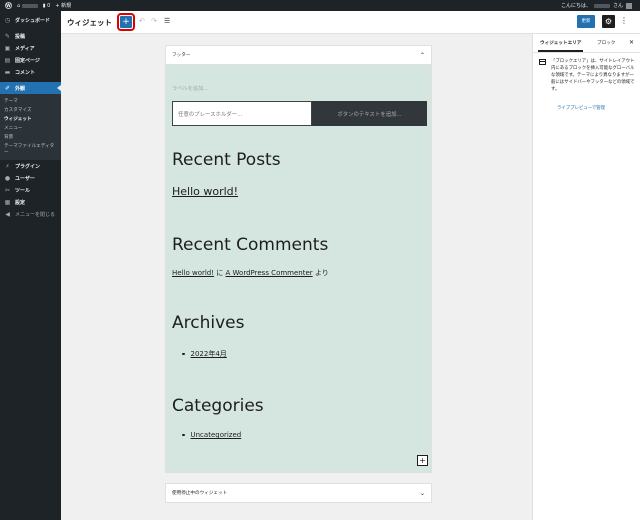 This screenshot has height=520, width=640. What do you see at coordinates (167, 21) in the screenshot?
I see `list-view-icon: ☰` at bounding box center [167, 21].